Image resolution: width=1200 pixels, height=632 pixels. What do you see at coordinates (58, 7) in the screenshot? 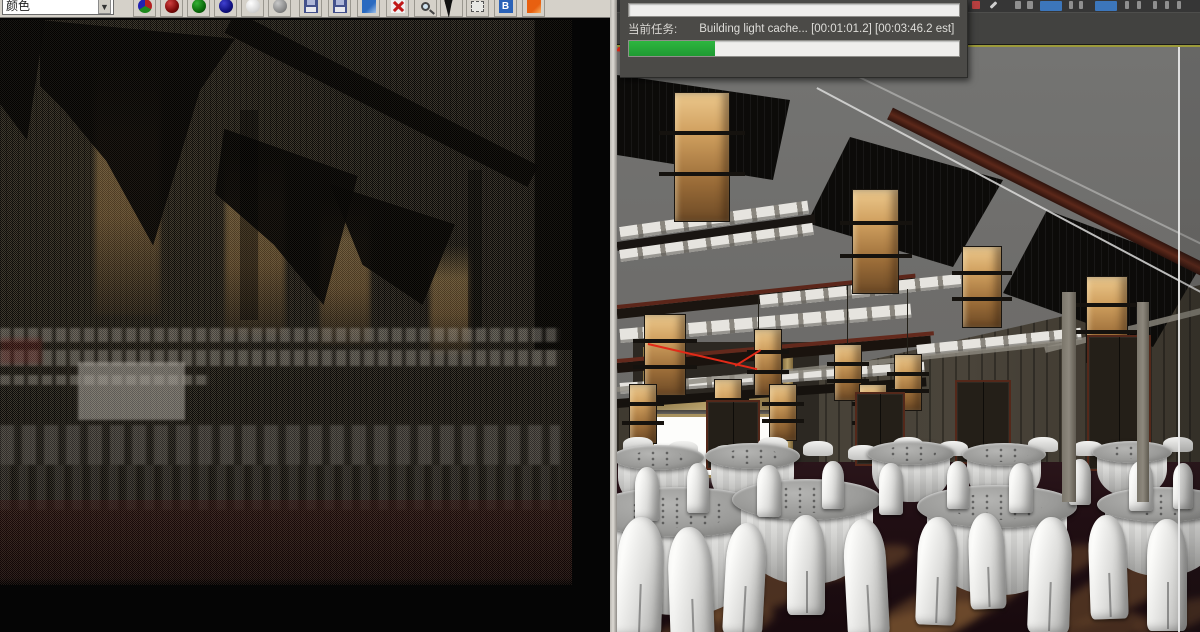
I see `channel-select-dropdown: 颜色 ▼` at bounding box center [58, 7].